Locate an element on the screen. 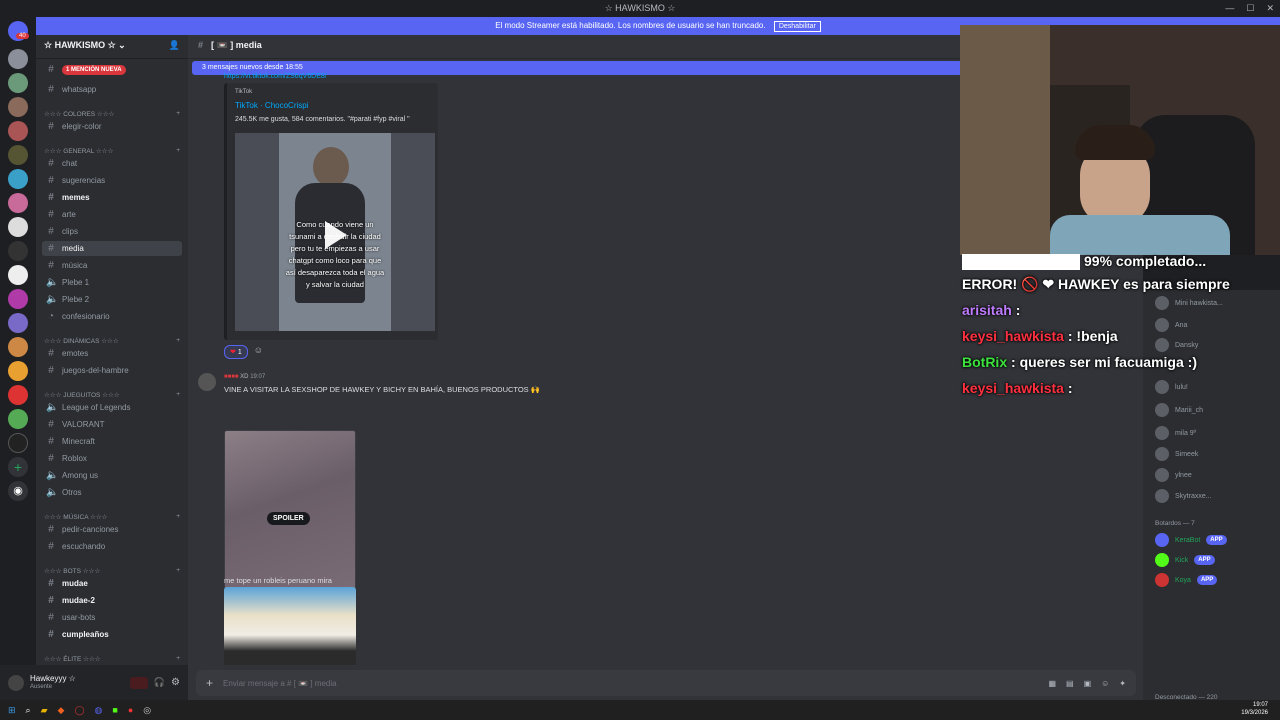  sticker-icon: ▣ is located at coordinates (1088, 683).